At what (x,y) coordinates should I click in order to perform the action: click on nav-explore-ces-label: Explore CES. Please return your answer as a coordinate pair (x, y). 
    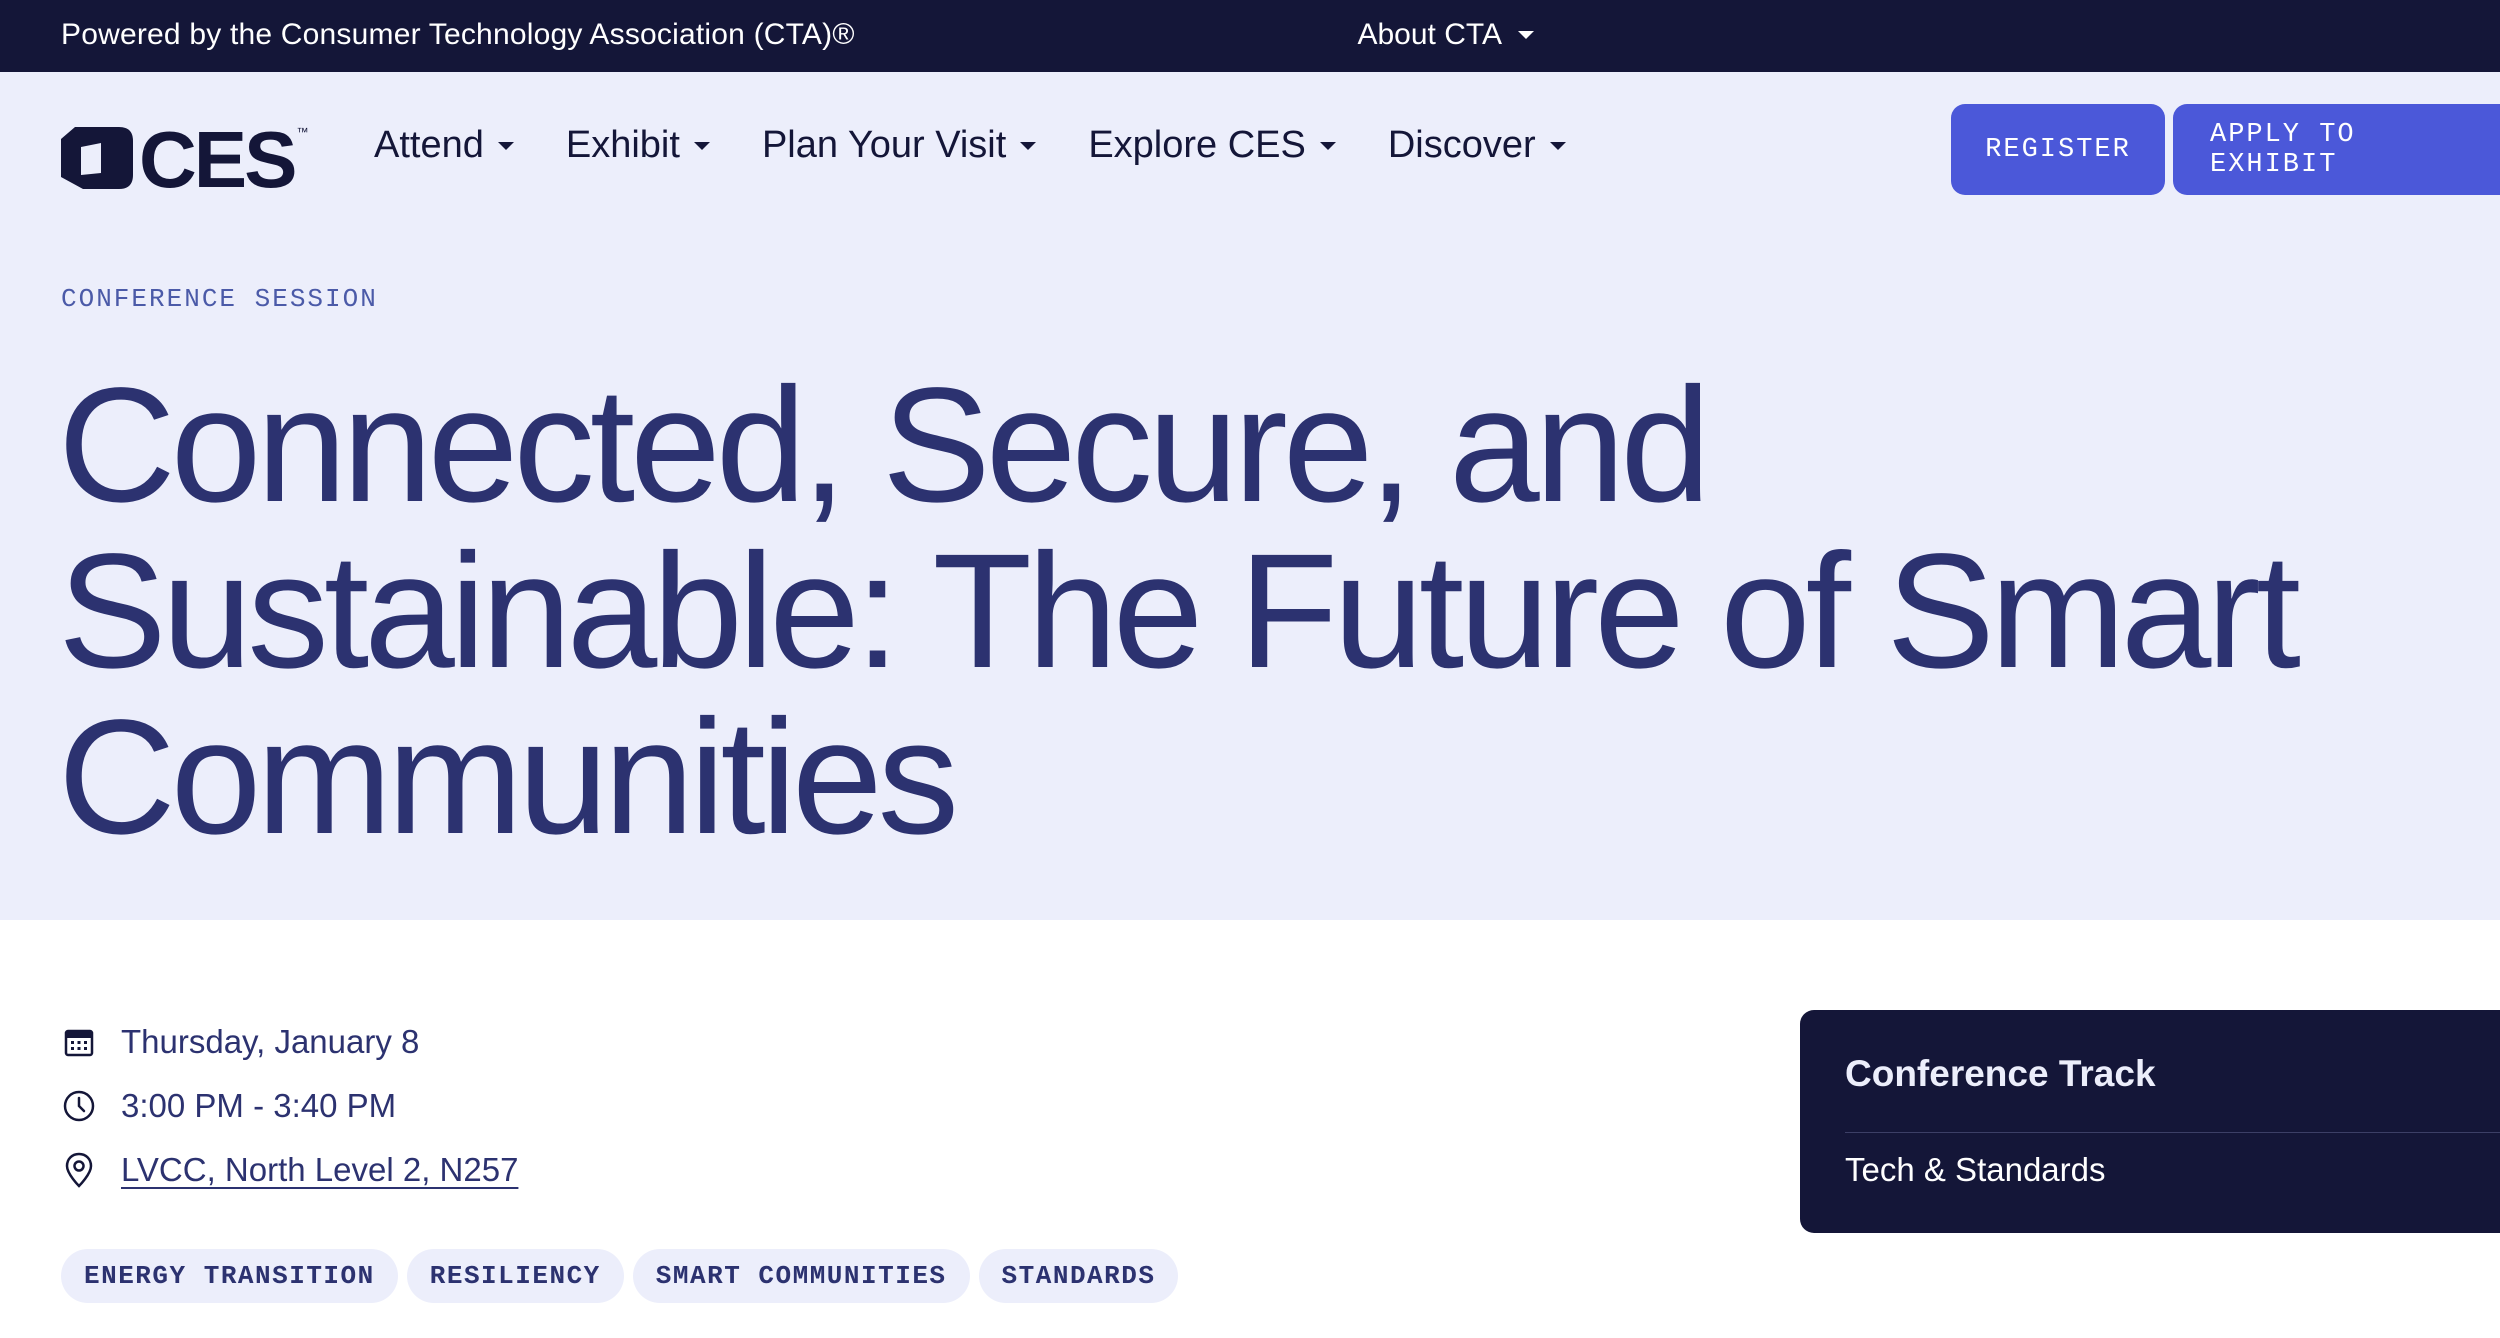
    Looking at the image, I should click on (1197, 145).